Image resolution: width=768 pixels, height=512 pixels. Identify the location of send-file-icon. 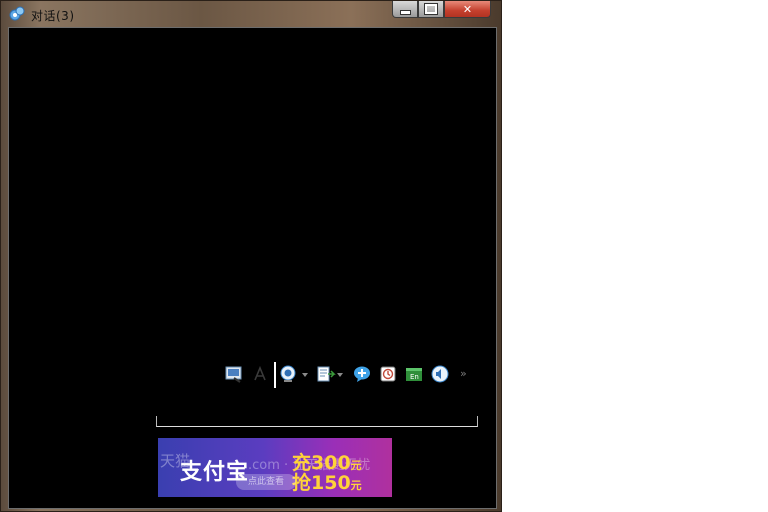
(326, 374).